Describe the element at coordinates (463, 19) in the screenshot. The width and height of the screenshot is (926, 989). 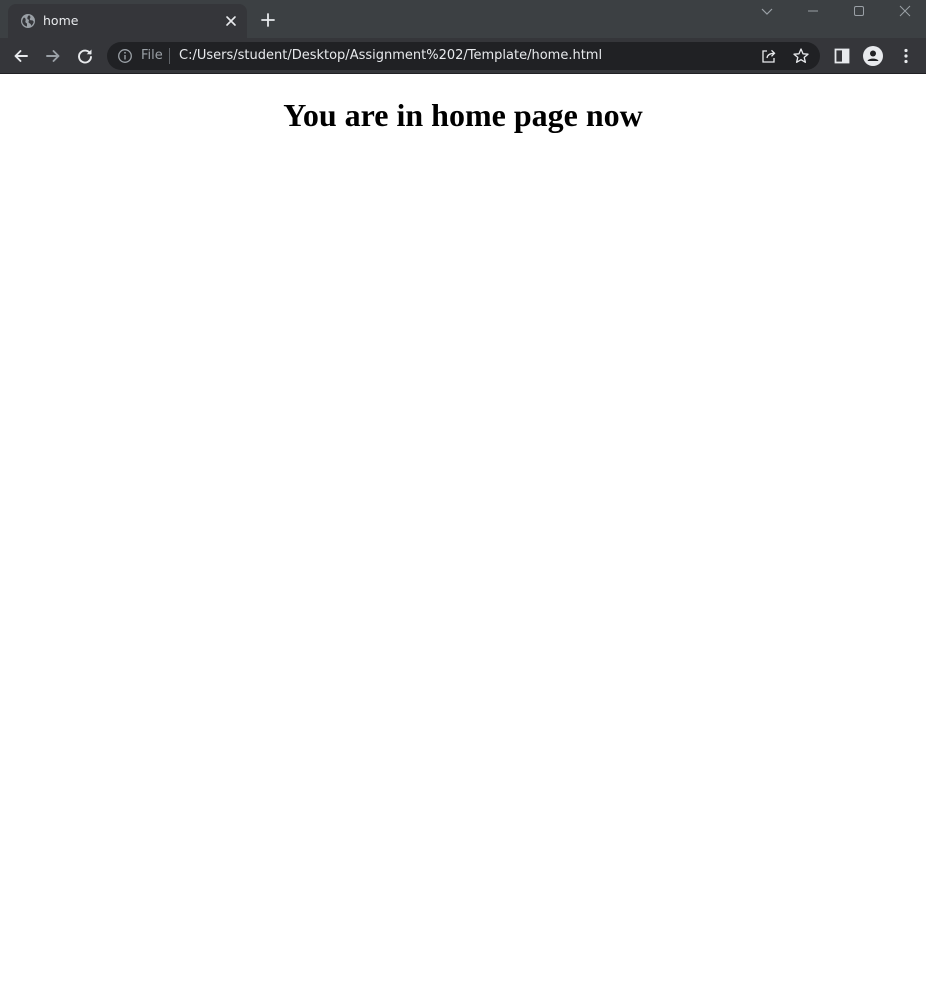
I see `tab-strip: home` at that location.